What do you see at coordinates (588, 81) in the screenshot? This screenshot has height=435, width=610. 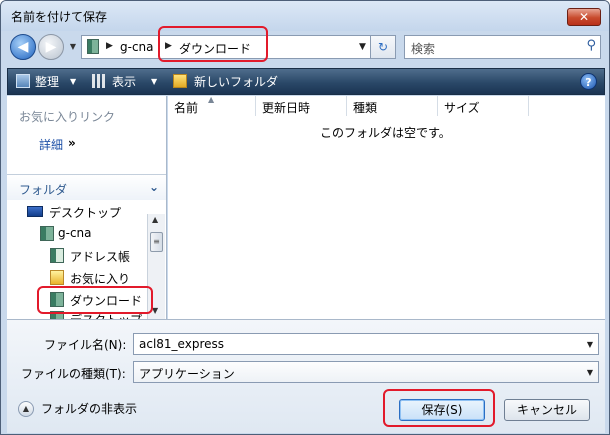 I see `help-icon: ?` at bounding box center [588, 81].